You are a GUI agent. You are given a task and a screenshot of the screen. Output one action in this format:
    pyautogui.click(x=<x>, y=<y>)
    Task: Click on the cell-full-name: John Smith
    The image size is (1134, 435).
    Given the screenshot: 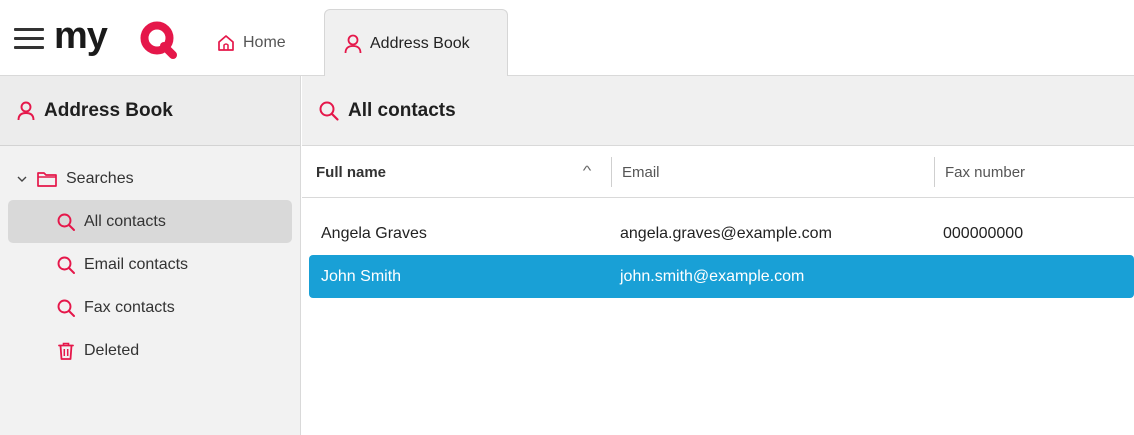 What is the action you would take?
    pyautogui.click(x=361, y=276)
    